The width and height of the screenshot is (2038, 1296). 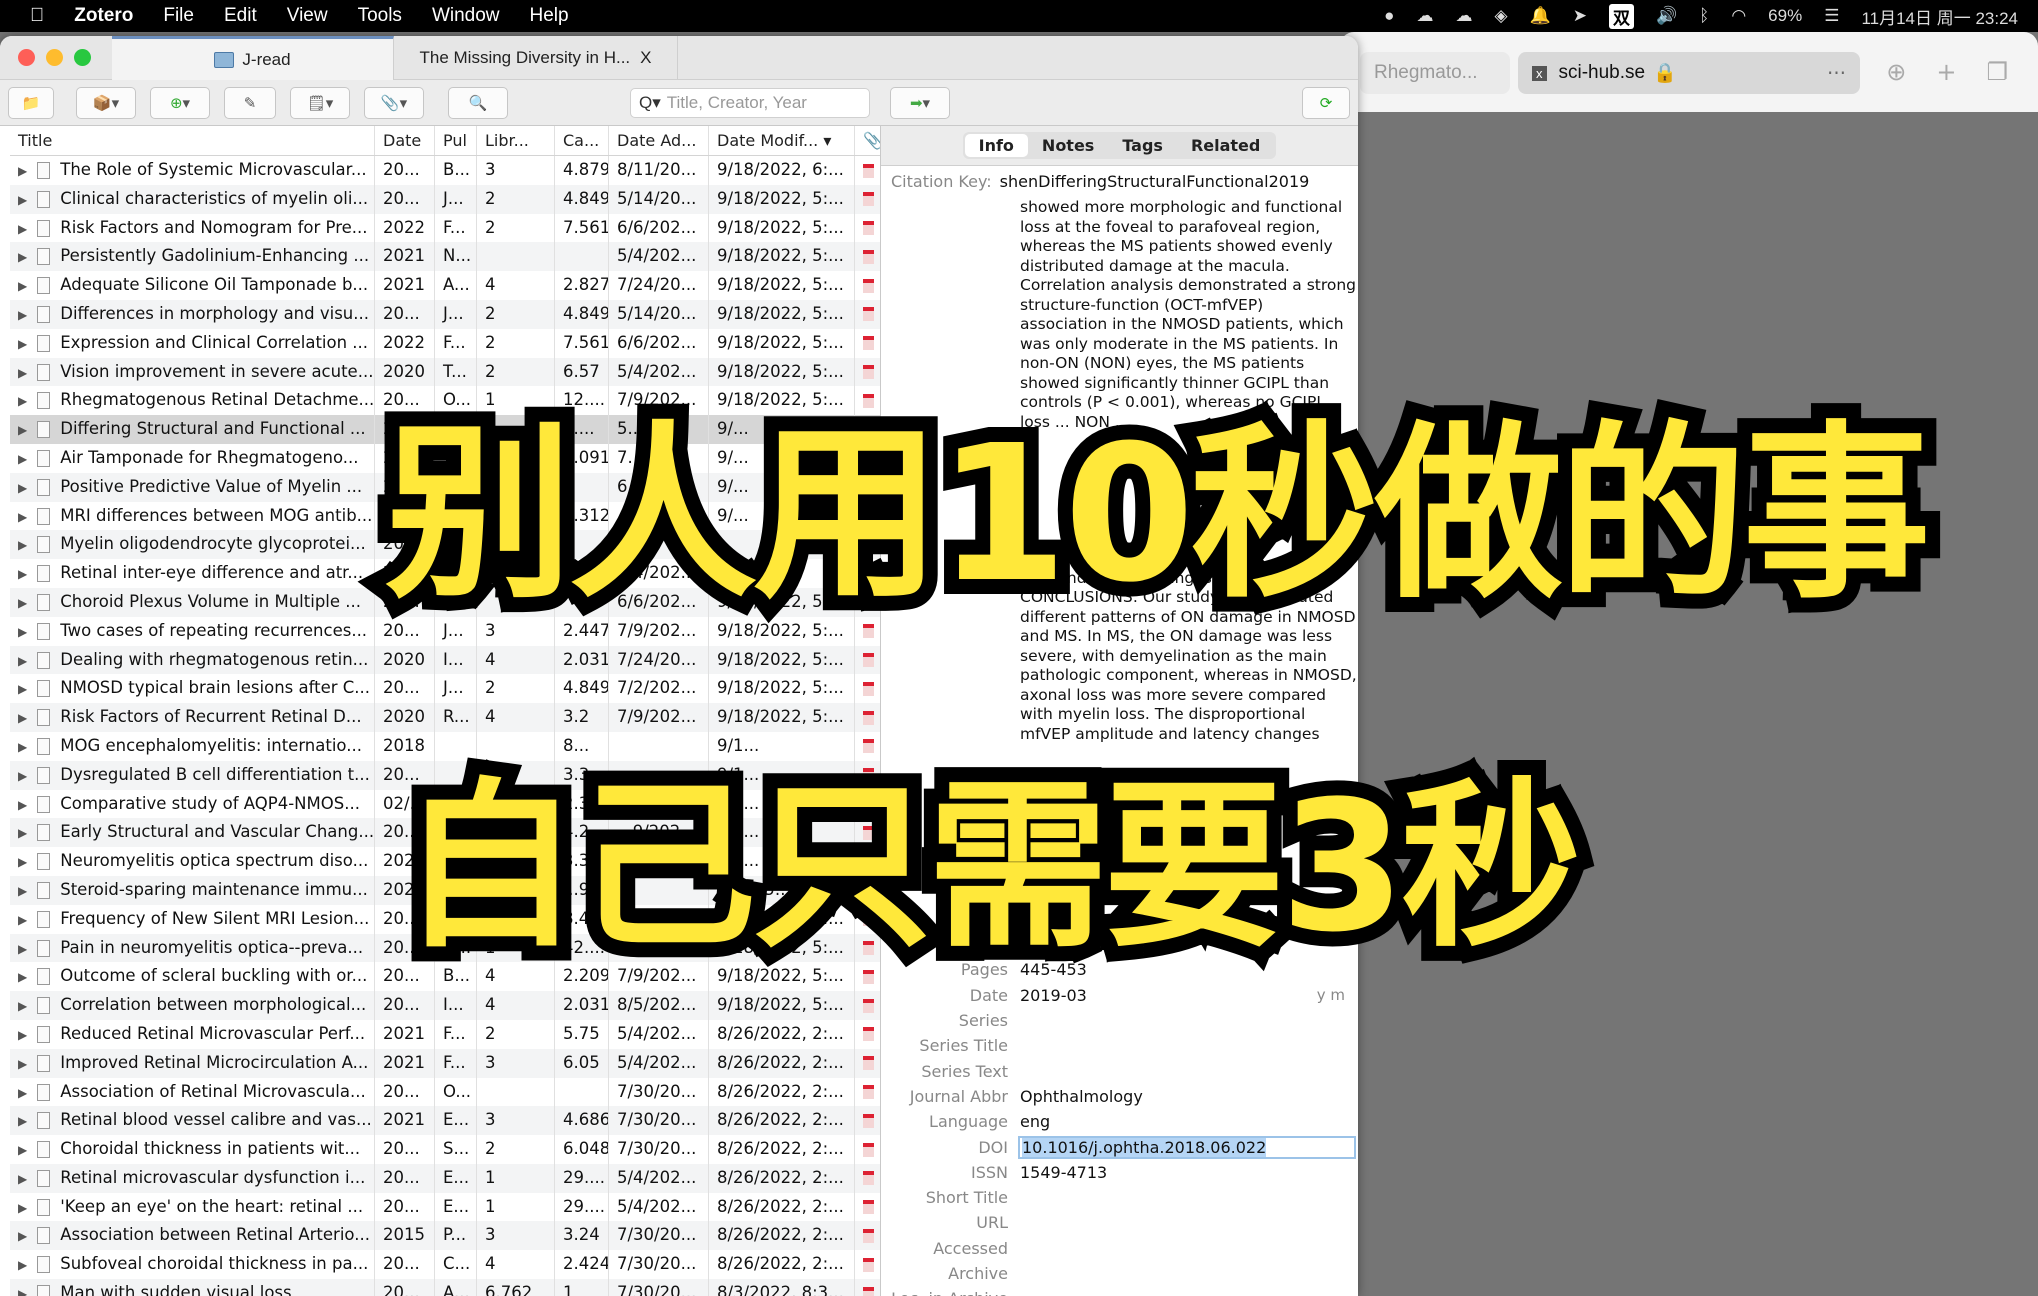 I want to click on more-icon: ⋯, so click(x=1836, y=73).